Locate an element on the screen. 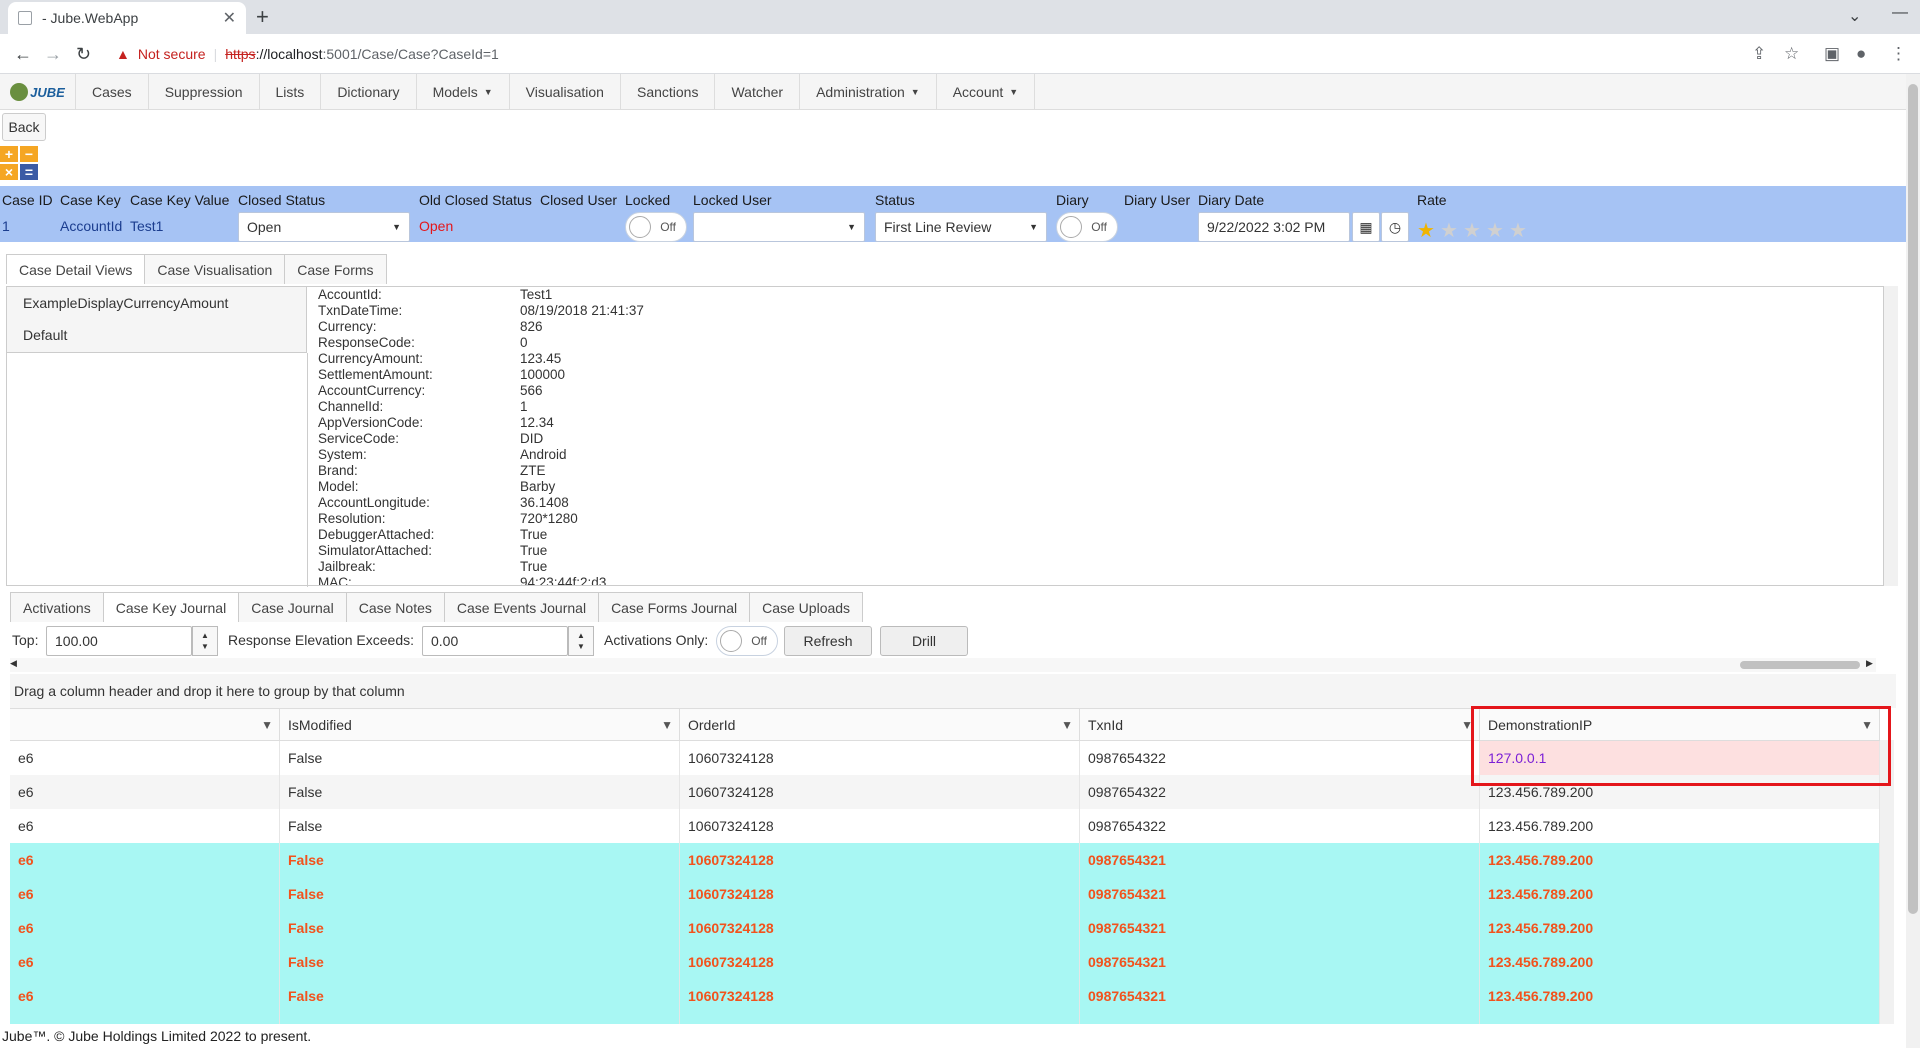  scroll-left-icon: ◀ is located at coordinates (13, 663).